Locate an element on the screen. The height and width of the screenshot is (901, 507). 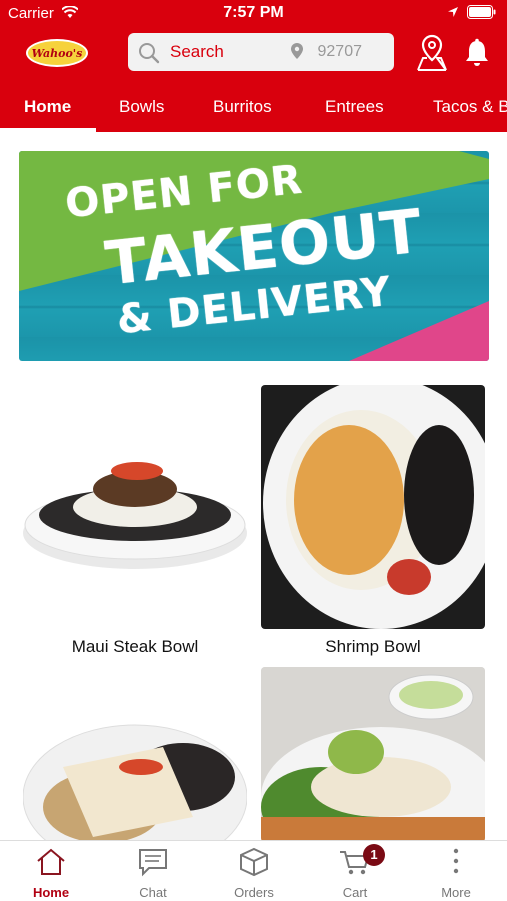
tabbar-cart-label: Cart is located at coordinates (355, 892).